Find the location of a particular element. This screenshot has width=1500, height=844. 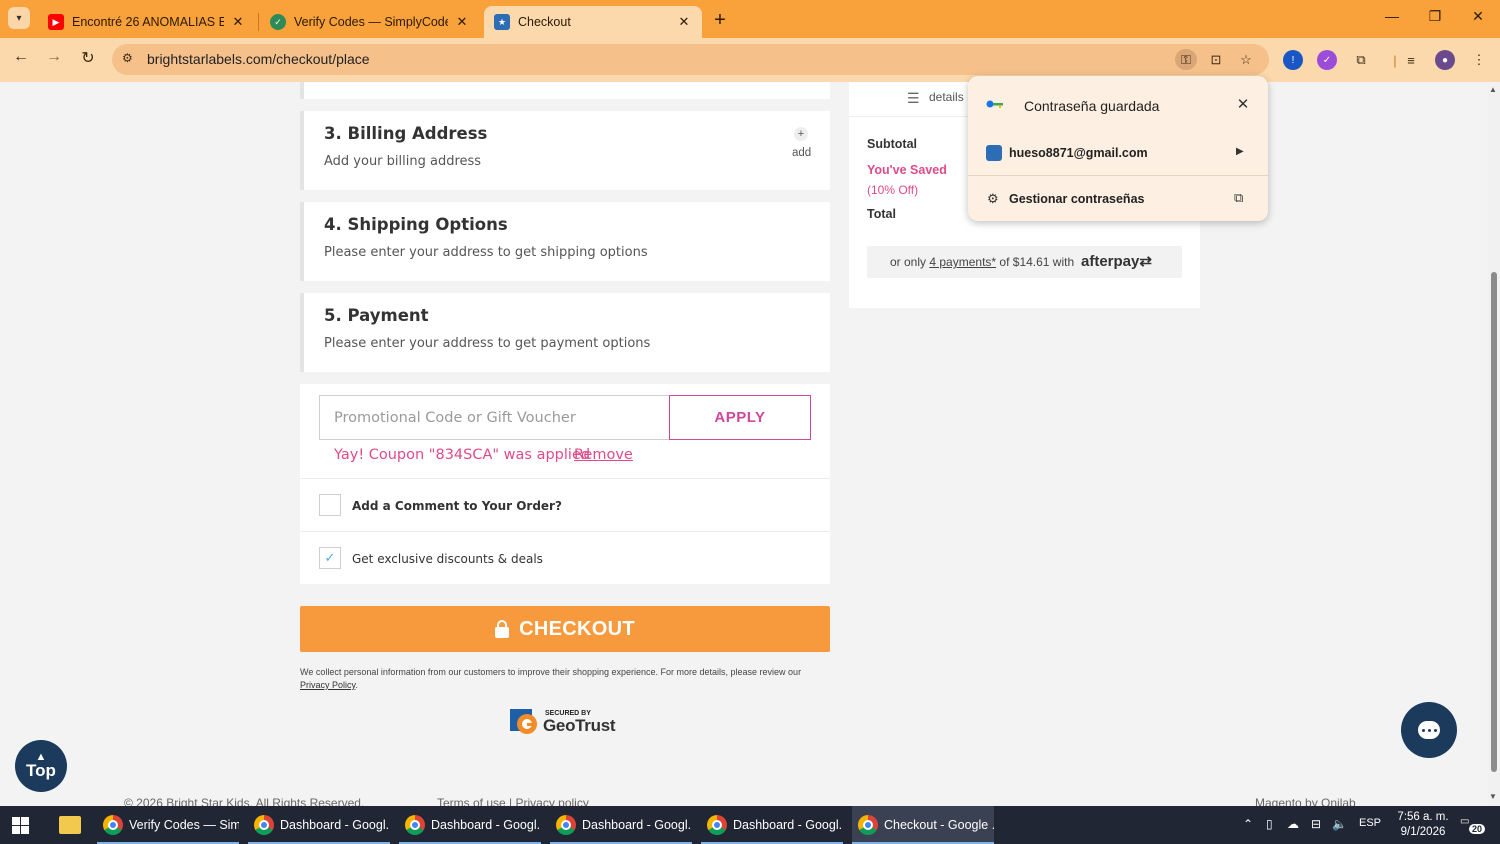

media-control-icon: ≡ is located at coordinates (1411, 60).